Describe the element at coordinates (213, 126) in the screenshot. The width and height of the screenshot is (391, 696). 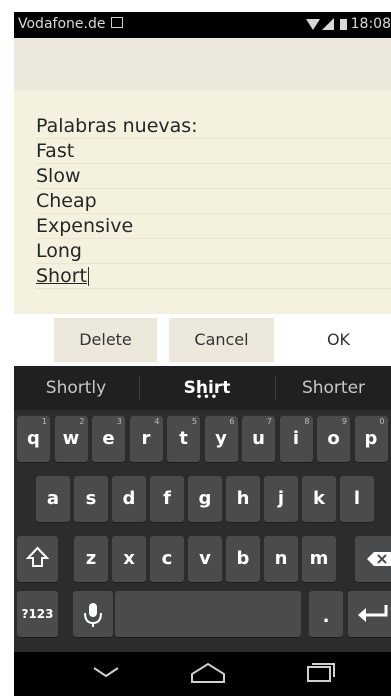
I see `note-heading-line: Palabras nuevas:` at that location.